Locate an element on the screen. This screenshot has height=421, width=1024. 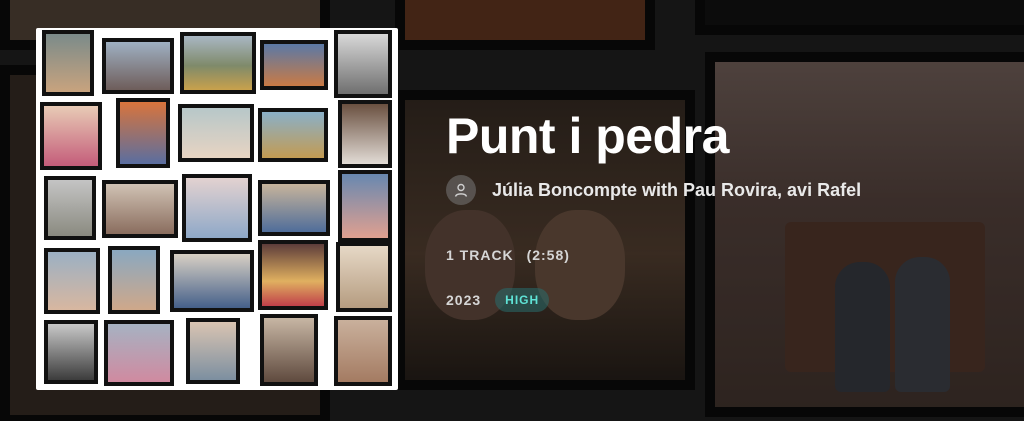
album-title: Punt i pedra is located at coordinates (587, 136).